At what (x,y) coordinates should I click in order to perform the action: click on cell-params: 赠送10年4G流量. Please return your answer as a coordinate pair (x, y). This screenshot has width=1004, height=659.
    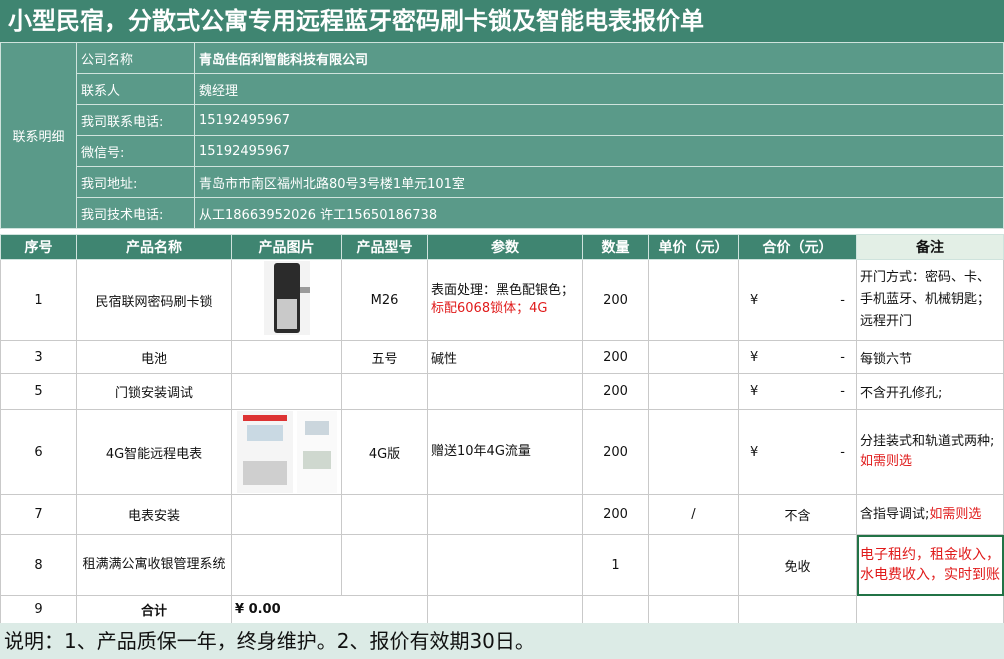
    Looking at the image, I should click on (505, 452).